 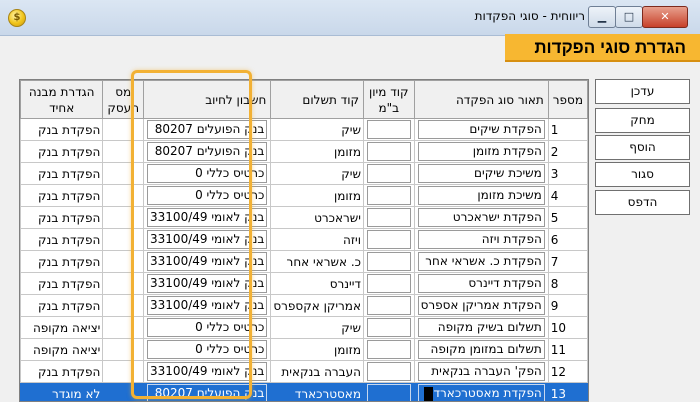 I want to click on cell-description: הפקדת דיינרס, so click(x=481, y=284).